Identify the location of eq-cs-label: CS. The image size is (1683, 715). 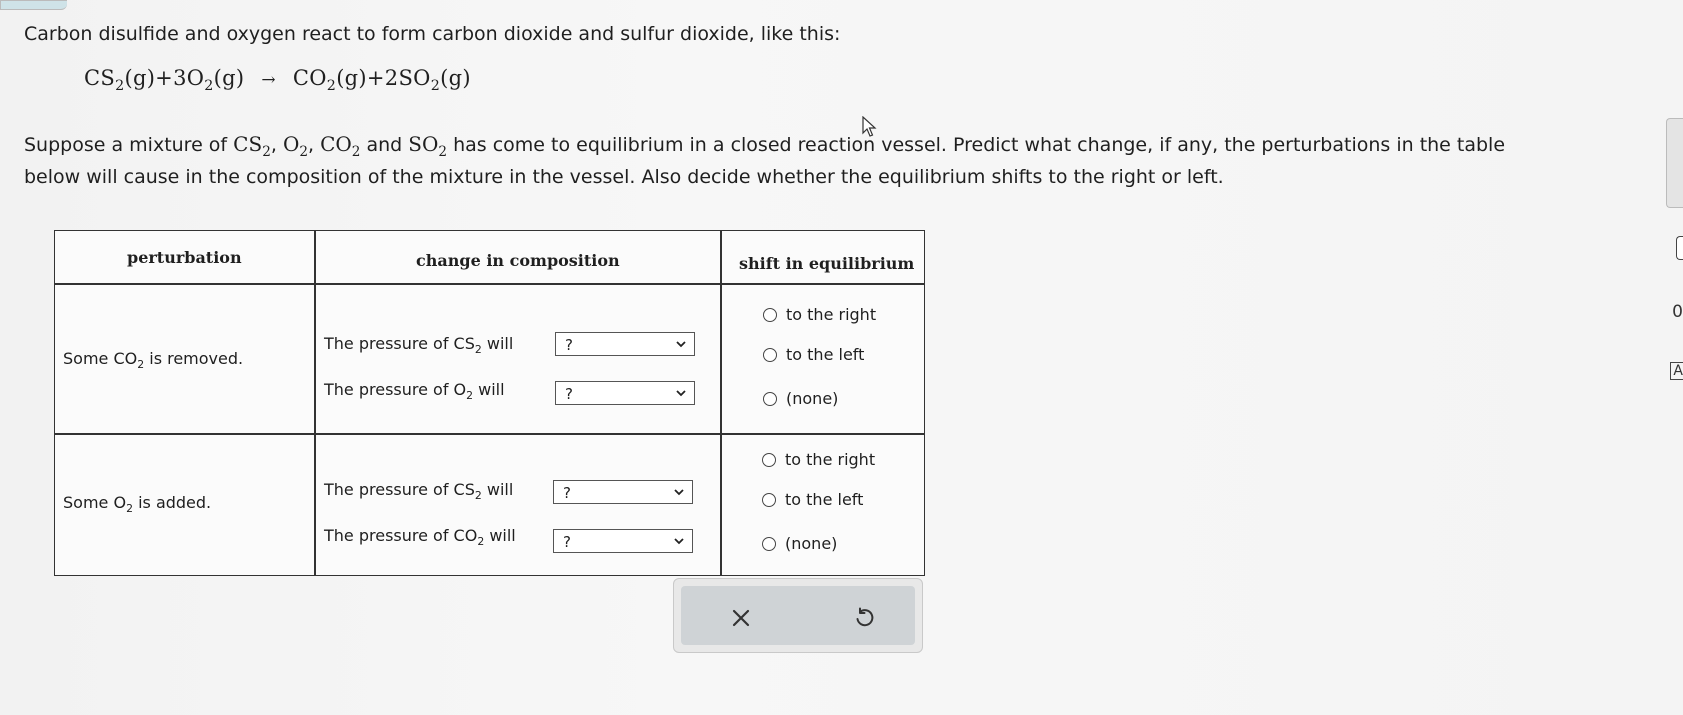
(100, 78).